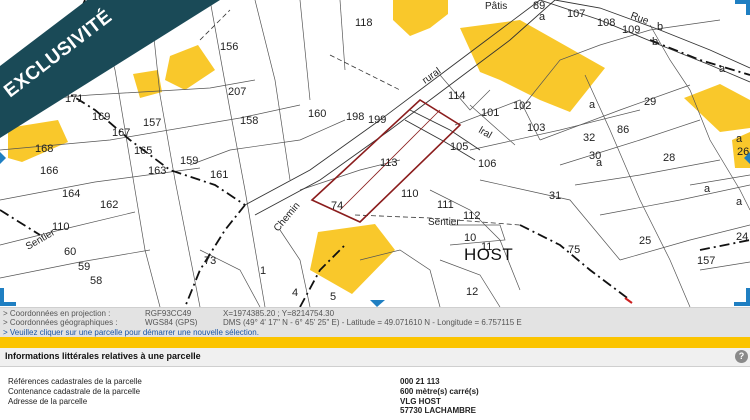  I want to click on parcel-address-city: 57730 LACHAMBRE, so click(438, 410).